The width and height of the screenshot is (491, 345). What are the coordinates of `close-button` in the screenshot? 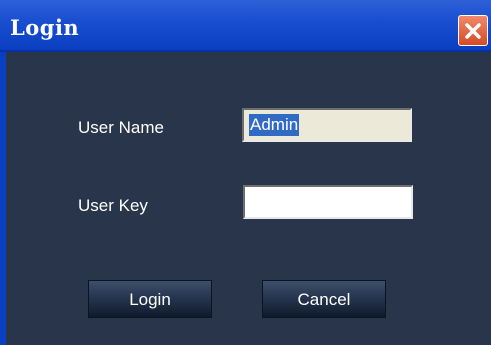 It's located at (473, 30).